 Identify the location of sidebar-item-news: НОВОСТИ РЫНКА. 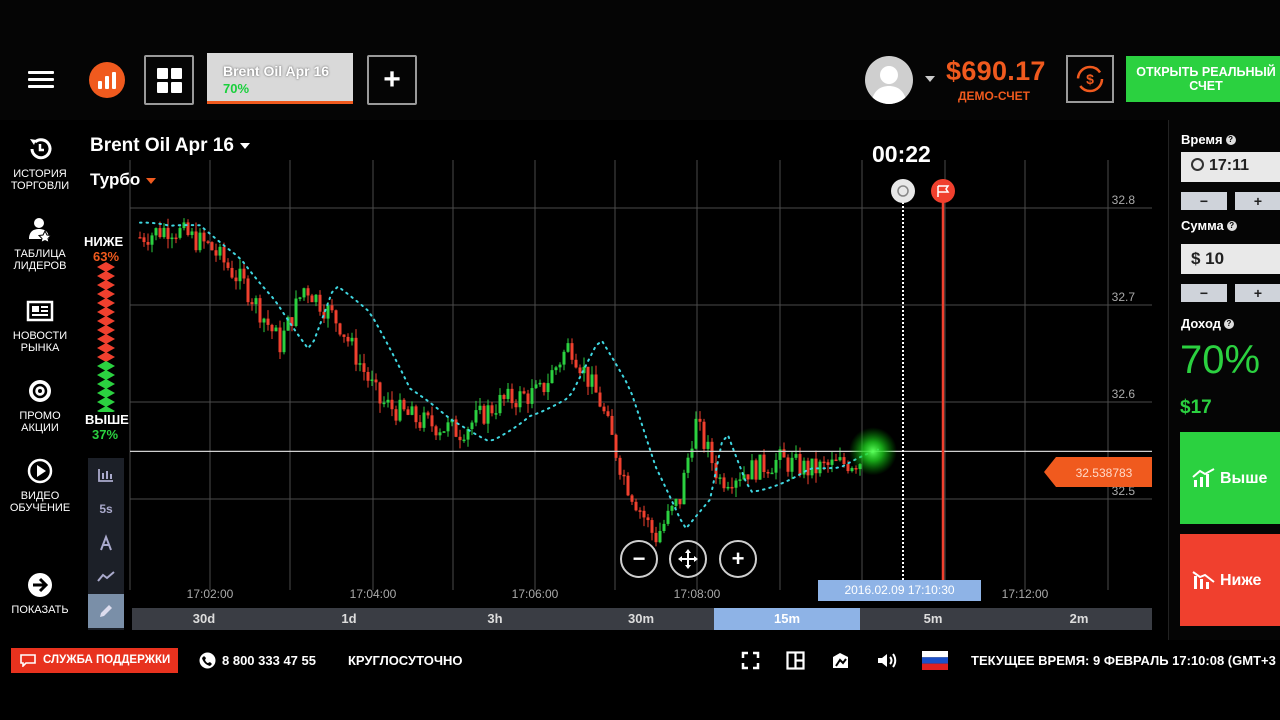
(40, 325).